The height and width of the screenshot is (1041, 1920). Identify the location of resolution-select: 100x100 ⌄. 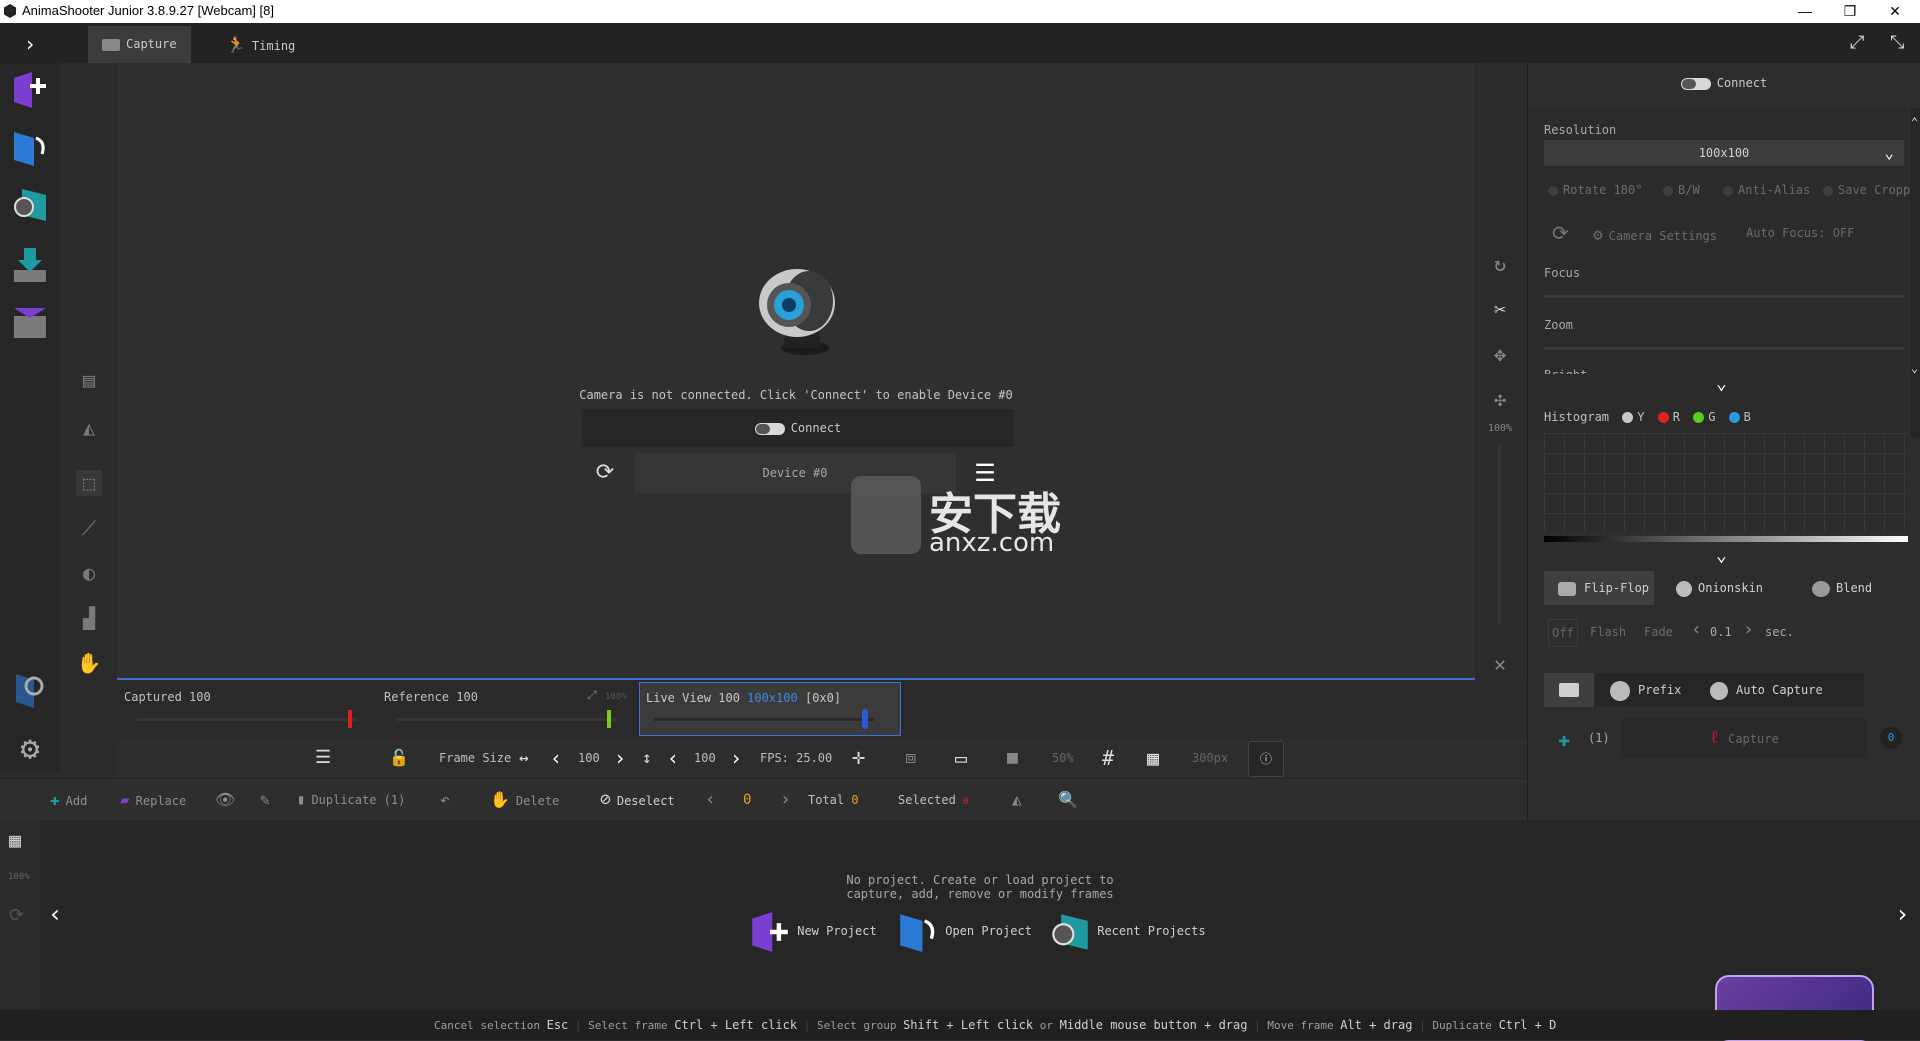
(1724, 153).